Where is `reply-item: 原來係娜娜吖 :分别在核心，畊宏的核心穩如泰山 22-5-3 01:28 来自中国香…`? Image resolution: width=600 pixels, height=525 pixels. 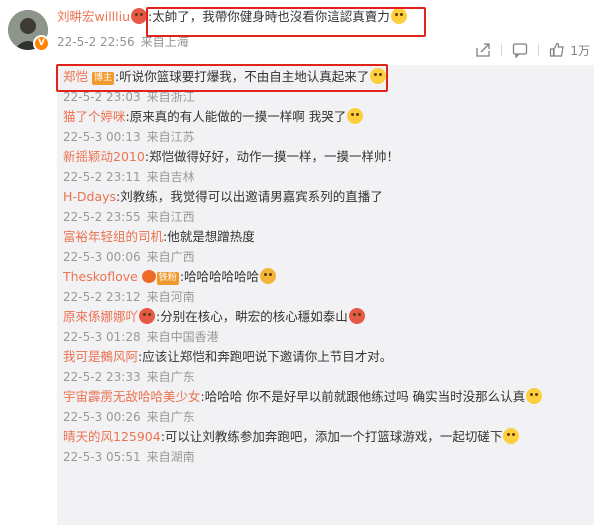 reply-item: 原來係娜娜吖 :分别在核心，畊宏的核心穩如泰山 22-5-3 01:28 来自中国香… is located at coordinates (325, 327).